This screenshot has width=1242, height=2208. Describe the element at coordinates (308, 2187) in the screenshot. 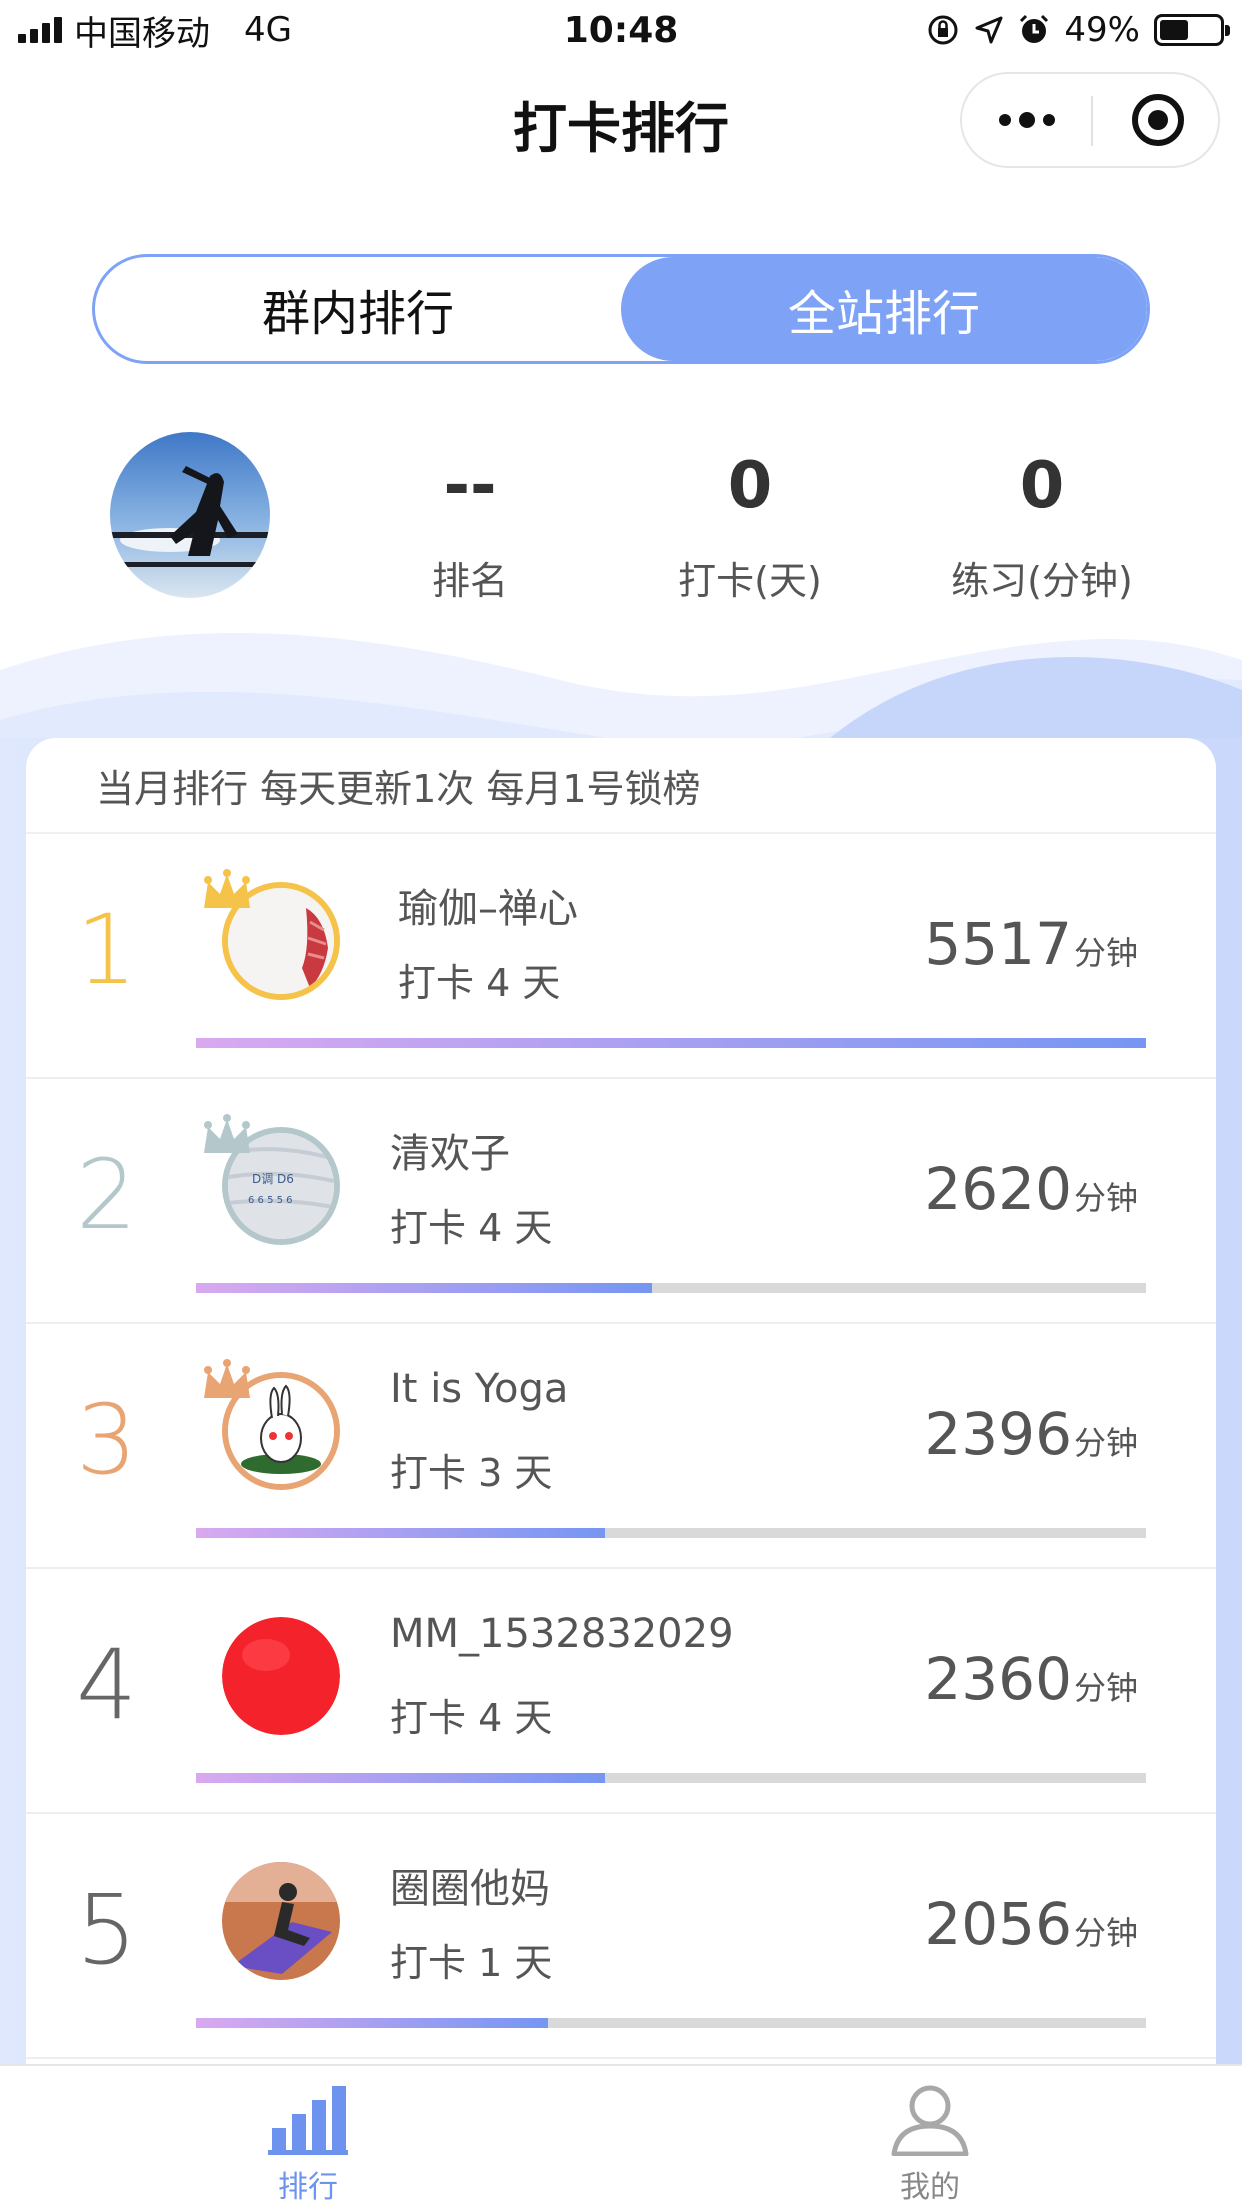

I see `tab-ranking-label: 排行` at that location.